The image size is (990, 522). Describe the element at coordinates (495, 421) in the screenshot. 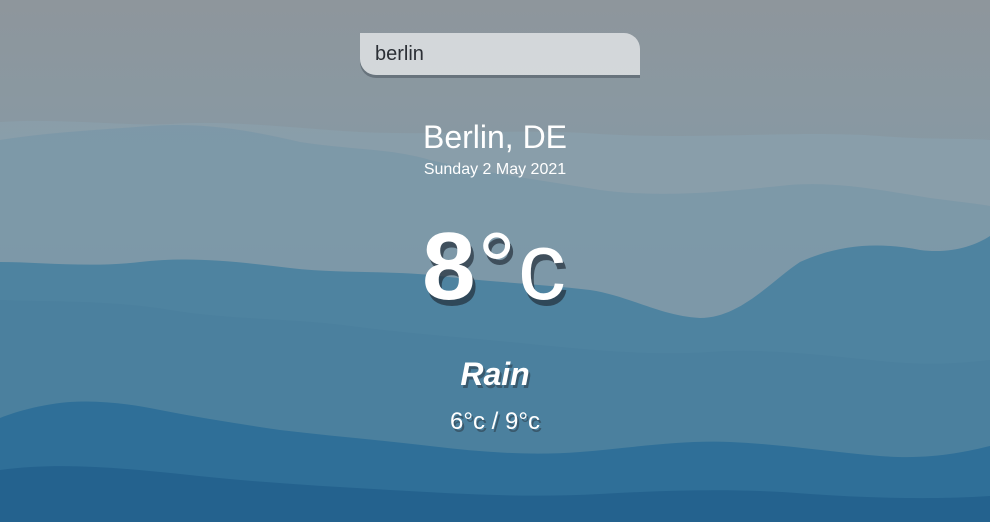

I see `min-max-temperature: 6°c / 9°c` at that location.